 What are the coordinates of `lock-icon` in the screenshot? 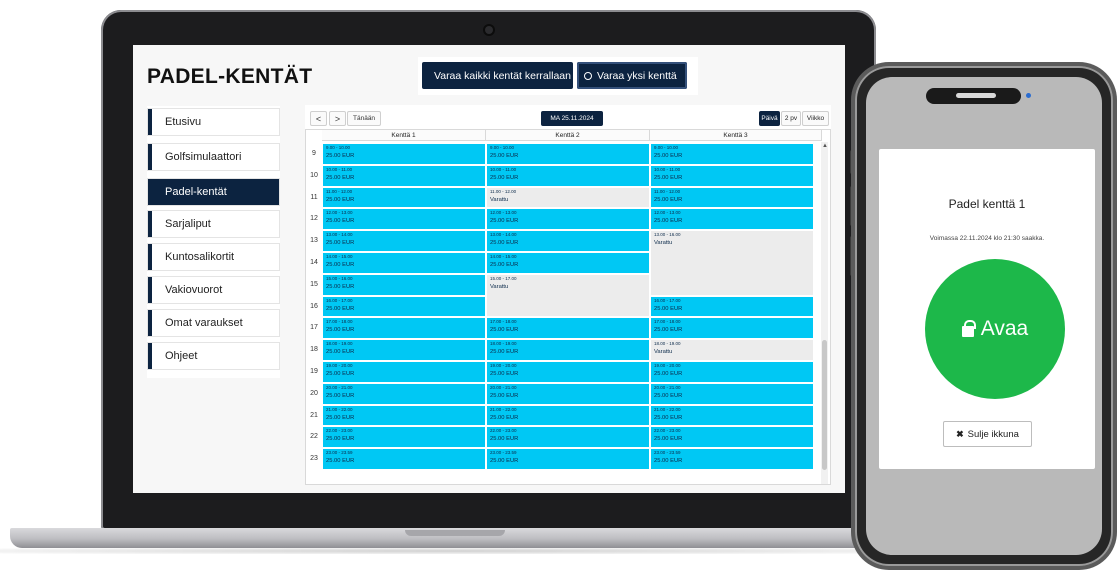 It's located at (968, 328).